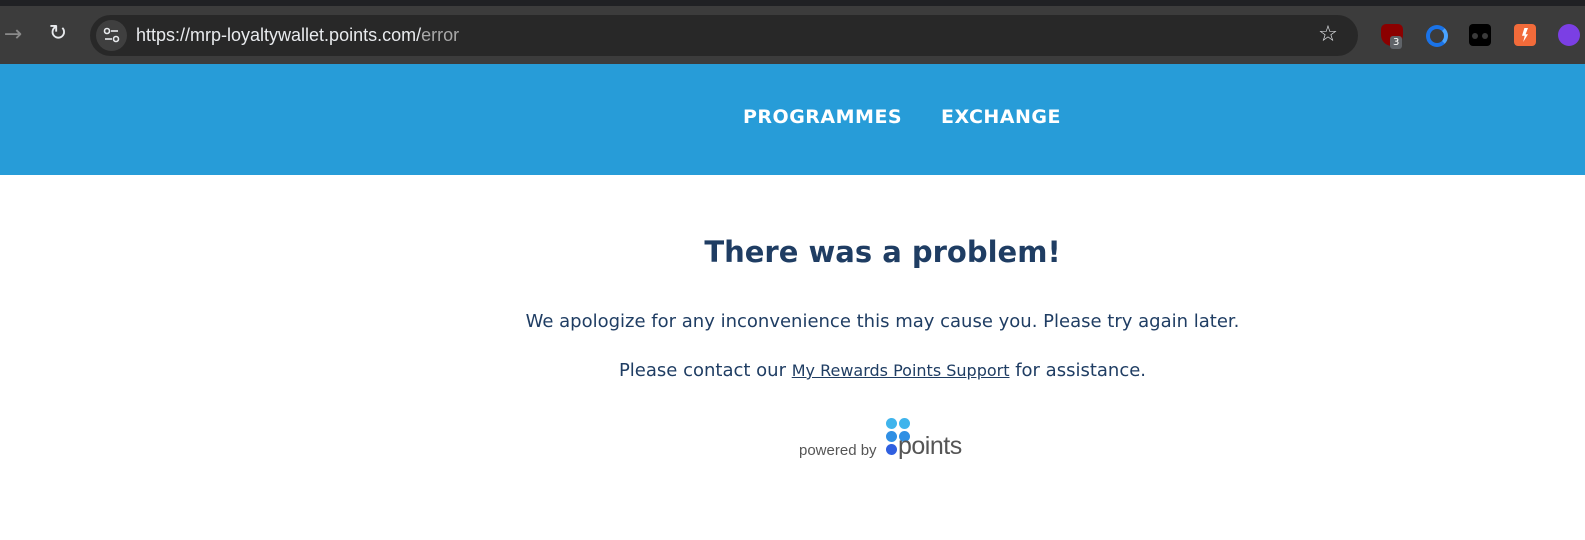  Describe the element at coordinates (882, 252) in the screenshot. I see `error-title: There was a problem!` at that location.